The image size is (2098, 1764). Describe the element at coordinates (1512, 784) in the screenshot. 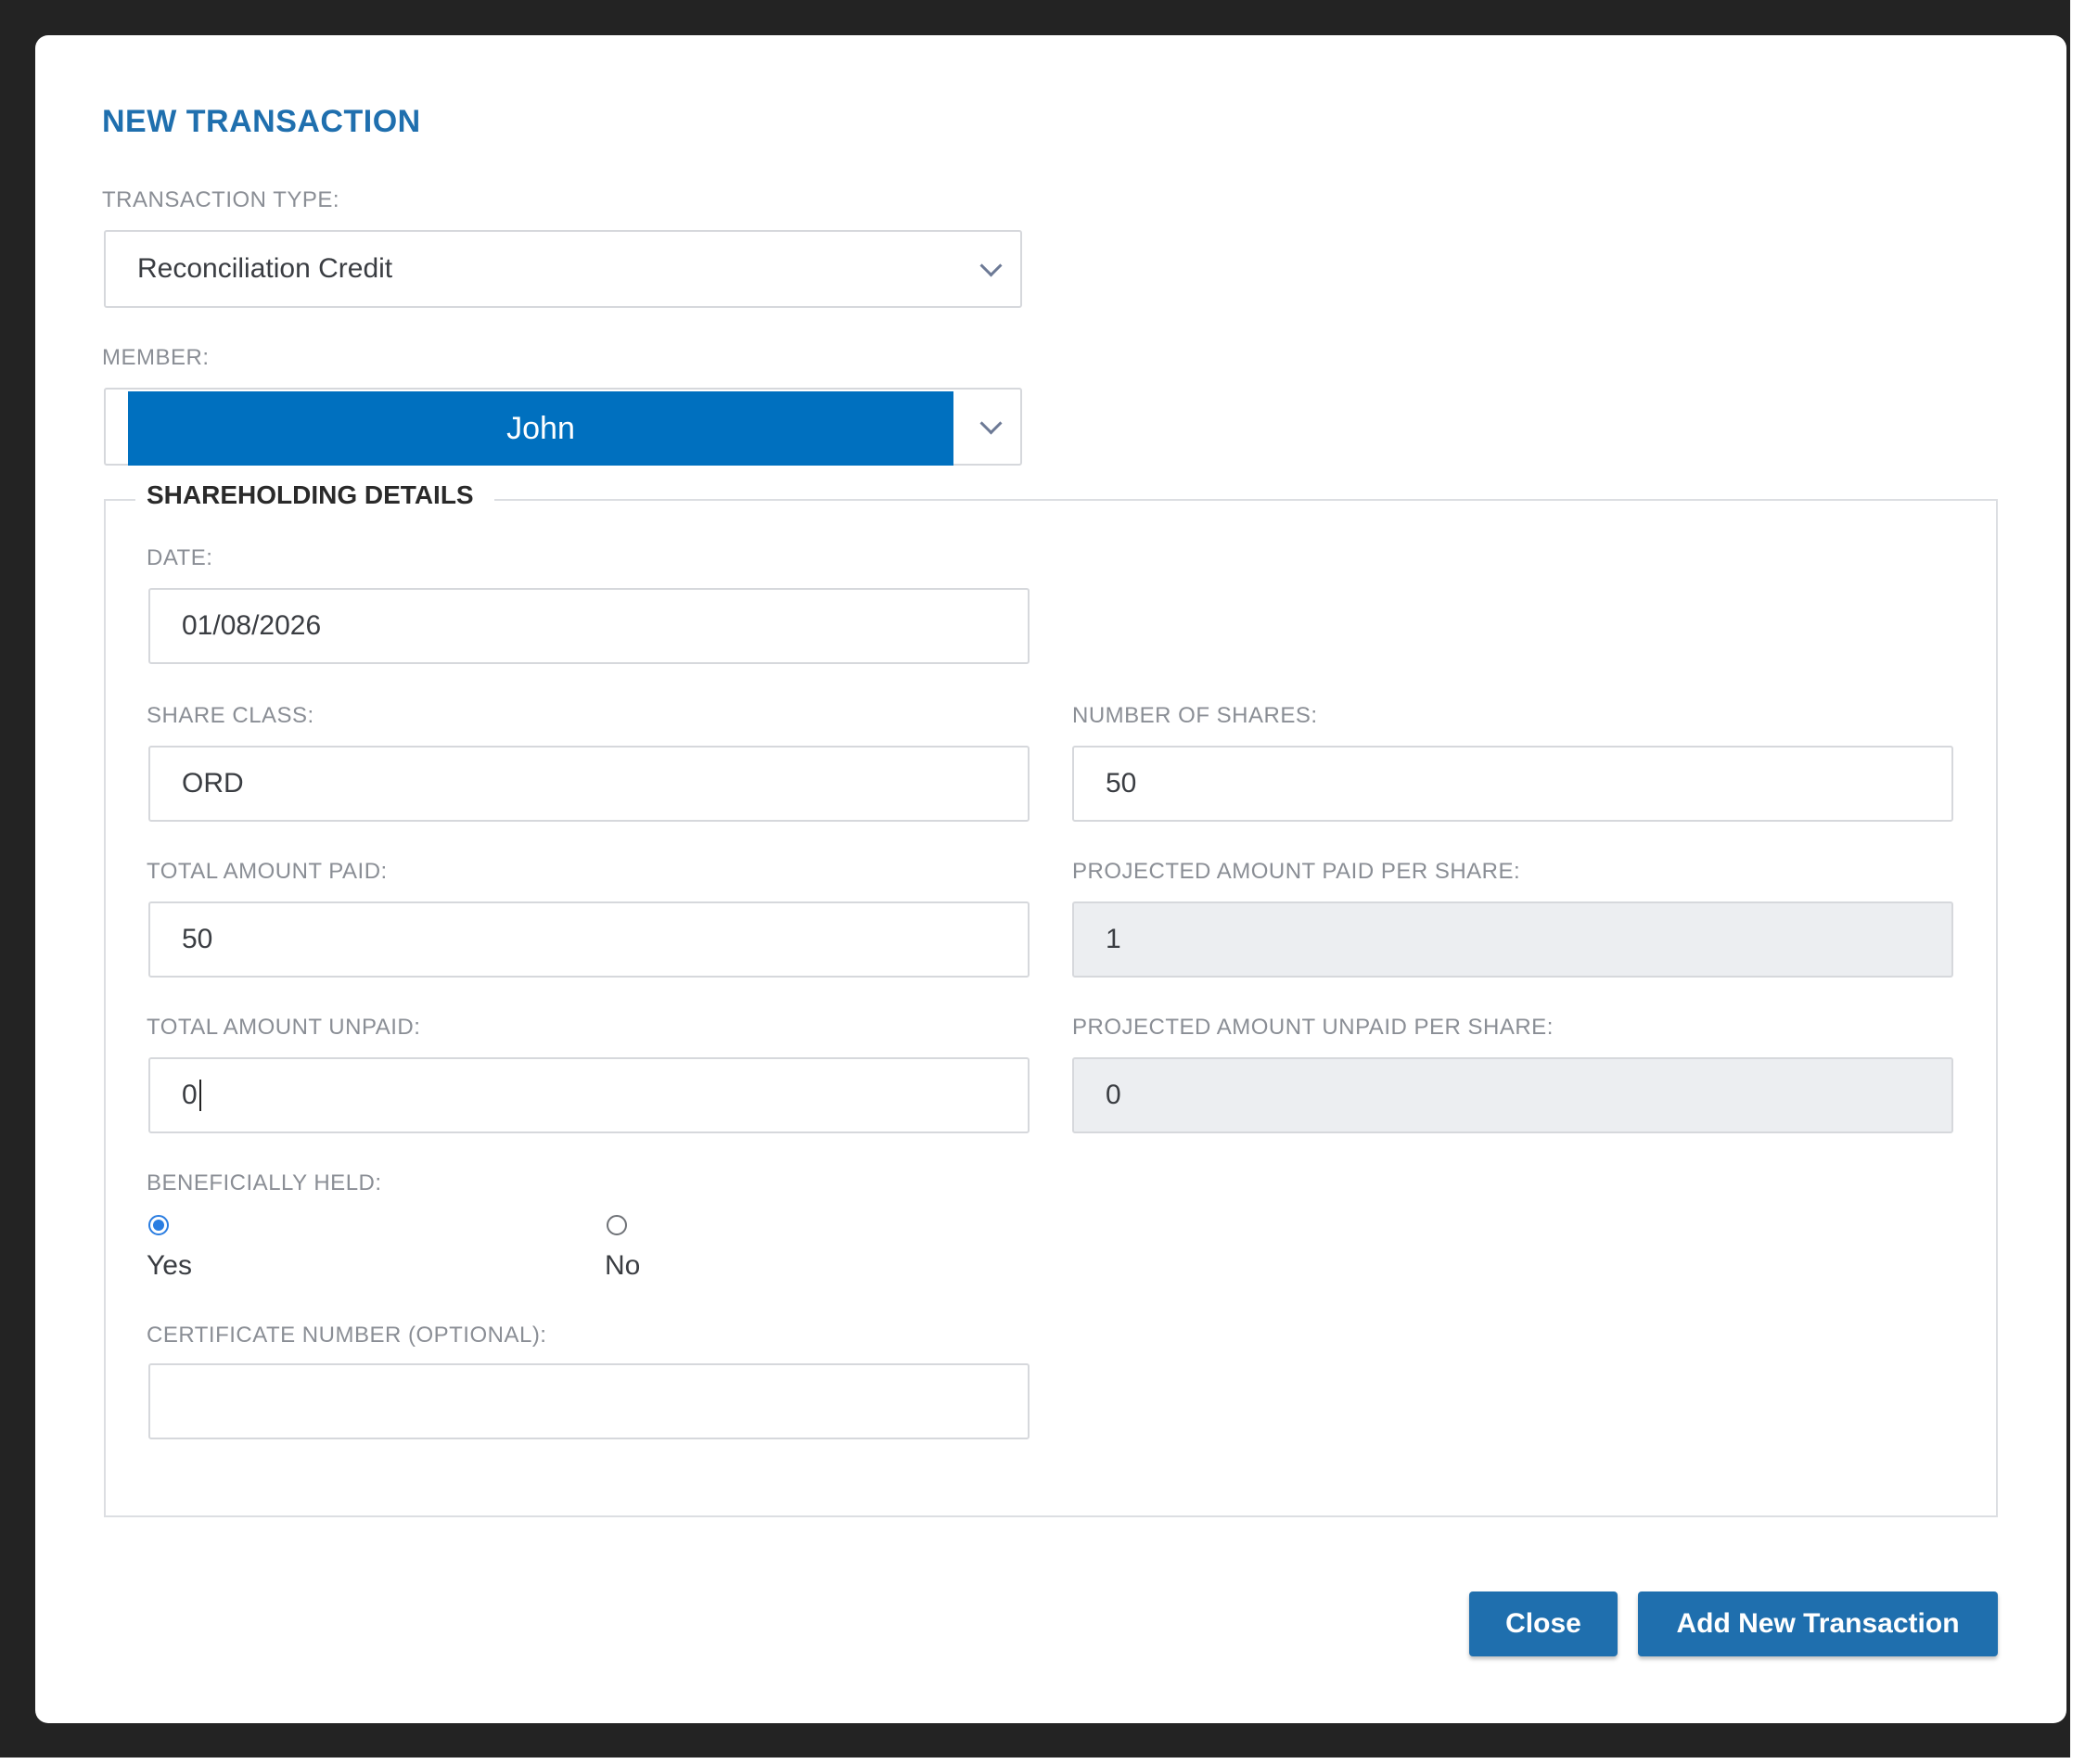

I see `number-of-shares-input: 50` at that location.